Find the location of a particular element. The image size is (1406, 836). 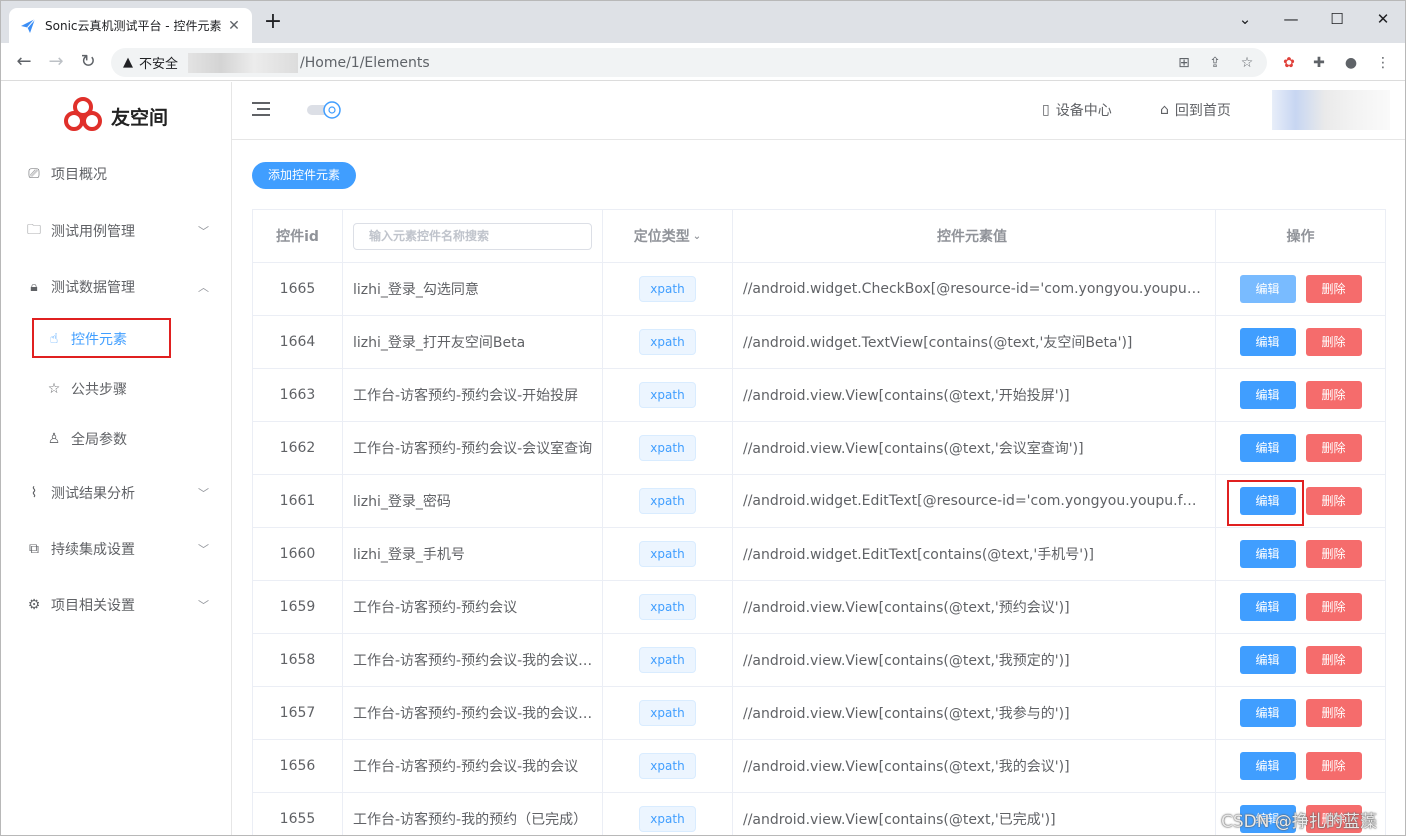

blurred-host is located at coordinates (243, 62).